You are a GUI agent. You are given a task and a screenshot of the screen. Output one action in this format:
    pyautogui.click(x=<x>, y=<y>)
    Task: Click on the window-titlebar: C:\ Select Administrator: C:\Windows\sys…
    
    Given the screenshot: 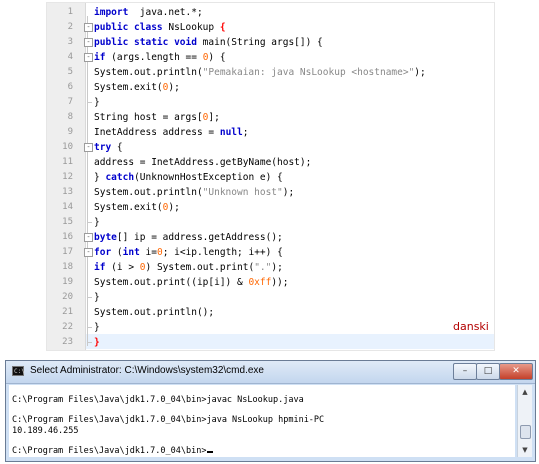 What is the action you would take?
    pyautogui.click(x=270, y=372)
    